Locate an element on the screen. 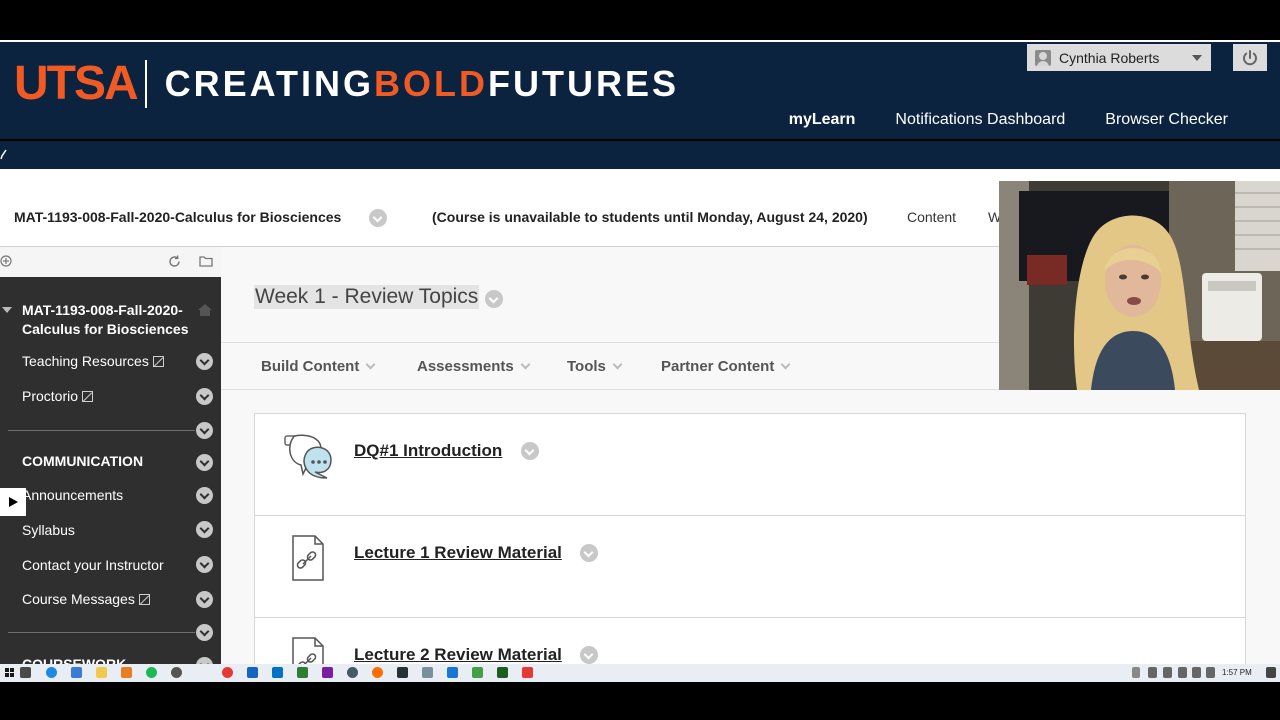 The image size is (1280, 720). course-menu-chevron-icon is located at coordinates (378, 218).